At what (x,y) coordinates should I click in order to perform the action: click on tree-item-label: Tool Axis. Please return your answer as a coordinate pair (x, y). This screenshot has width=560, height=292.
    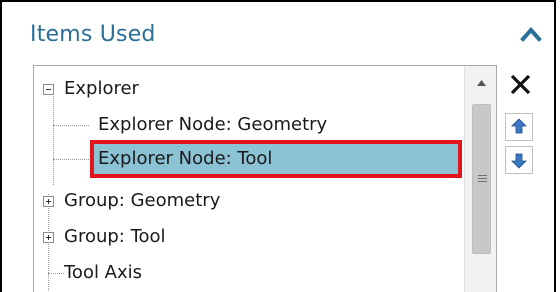
    Looking at the image, I should click on (103, 272).